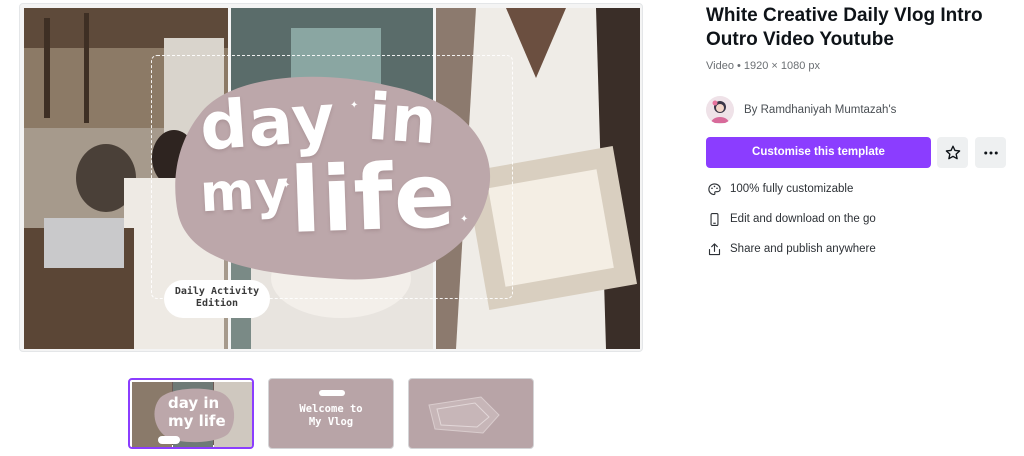 Image resolution: width=1024 pixels, height=456 pixels. Describe the element at coordinates (331, 409) in the screenshot. I see `thumb-2-line-1: Welcome to` at that location.